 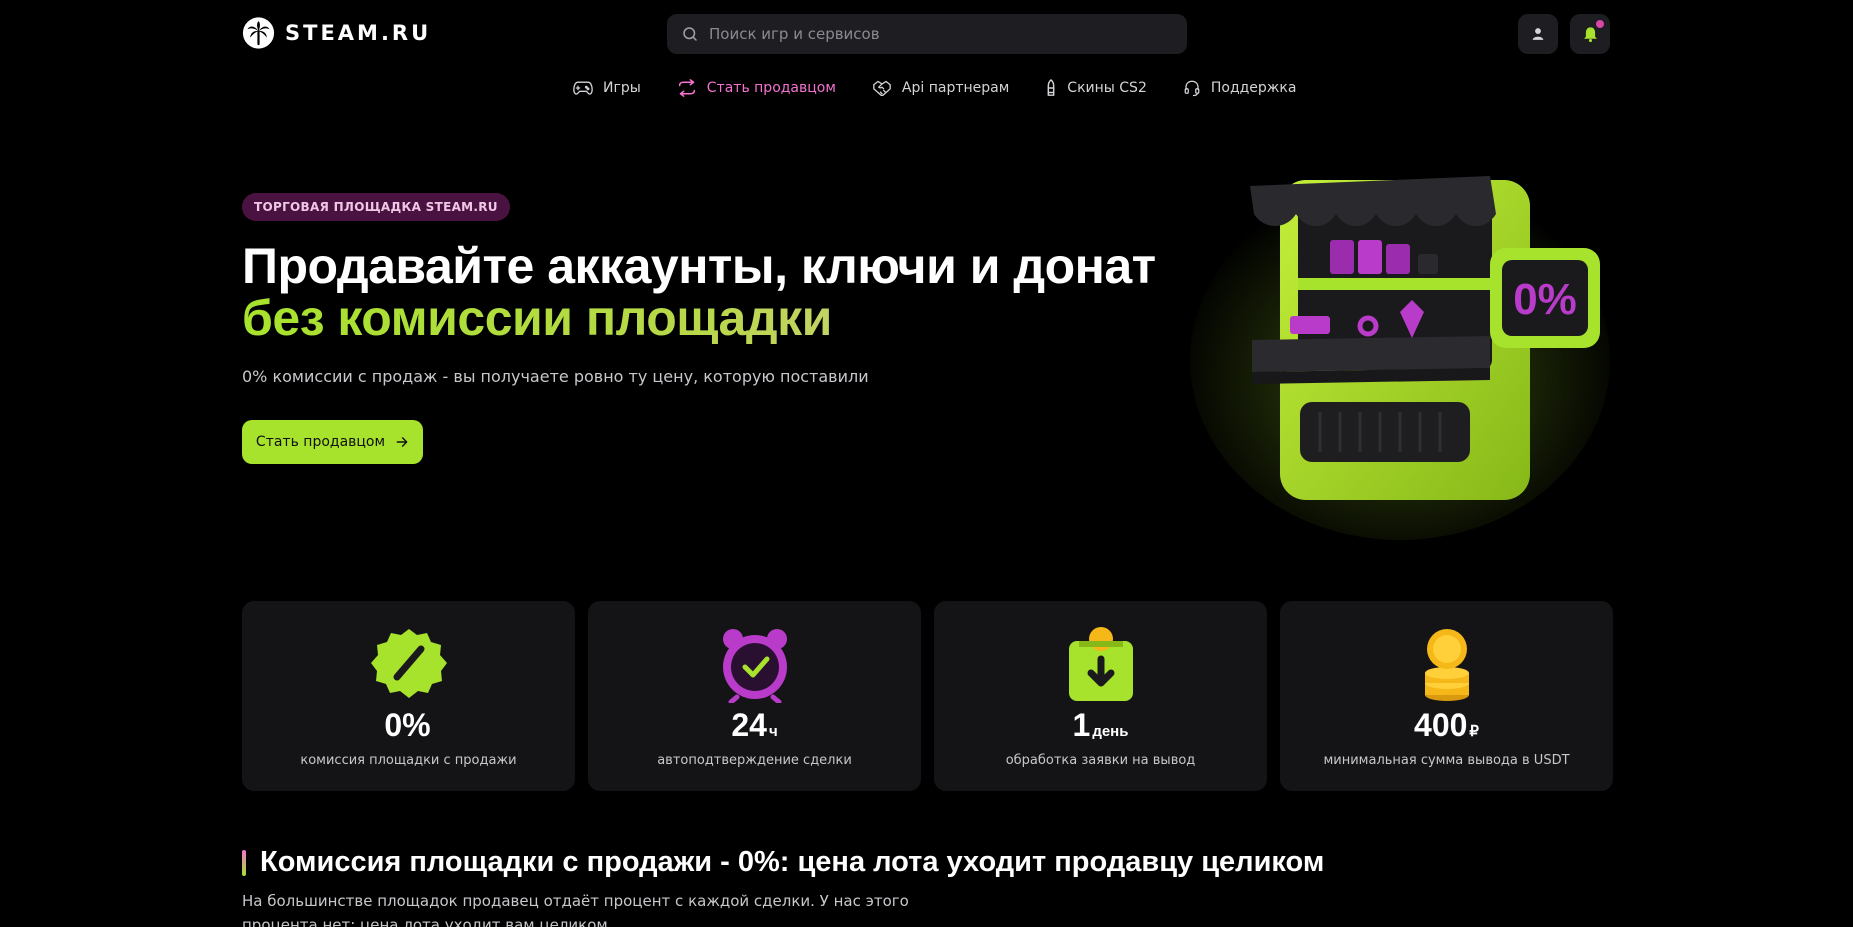 I want to click on stat-value: 1 день, so click(x=1100, y=725).